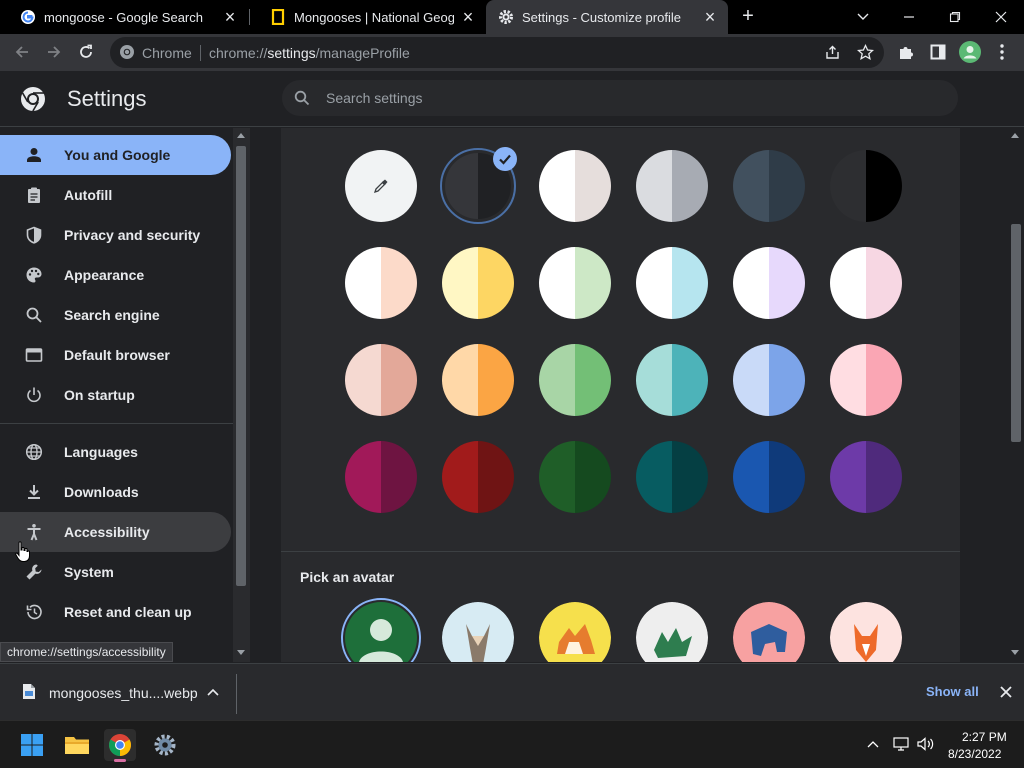 The height and width of the screenshot is (768, 1024). What do you see at coordinates (1002, 52) in the screenshot?
I see `menu-button` at bounding box center [1002, 52].